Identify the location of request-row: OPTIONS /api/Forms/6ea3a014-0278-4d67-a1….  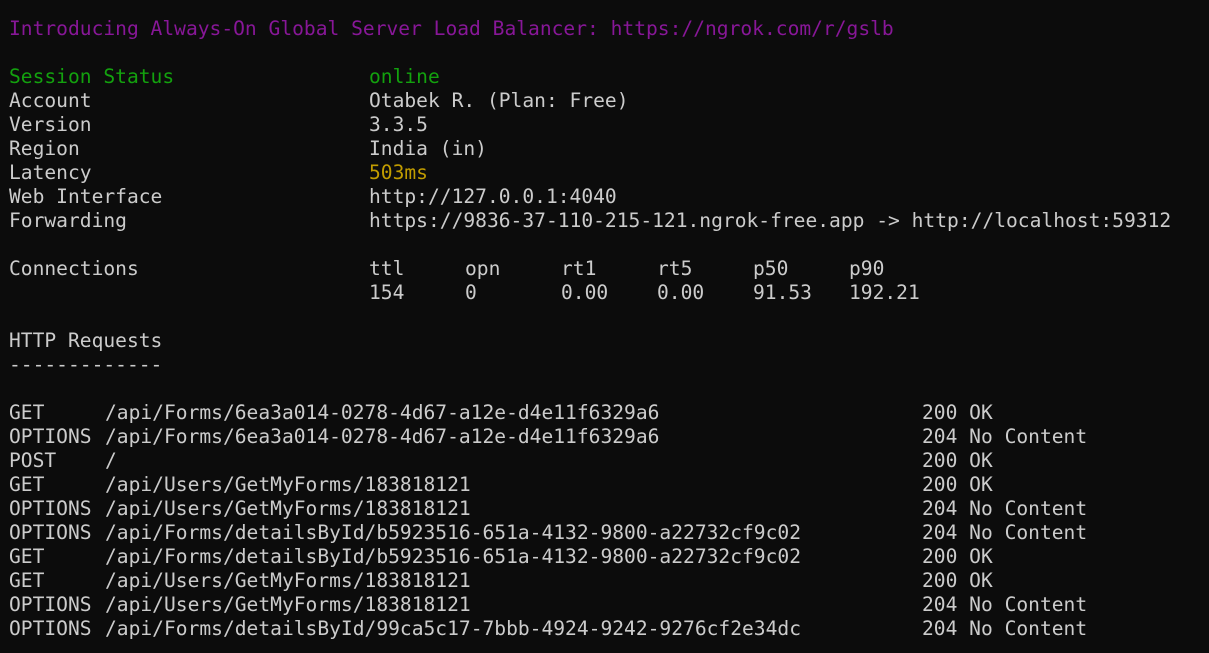
(590, 437).